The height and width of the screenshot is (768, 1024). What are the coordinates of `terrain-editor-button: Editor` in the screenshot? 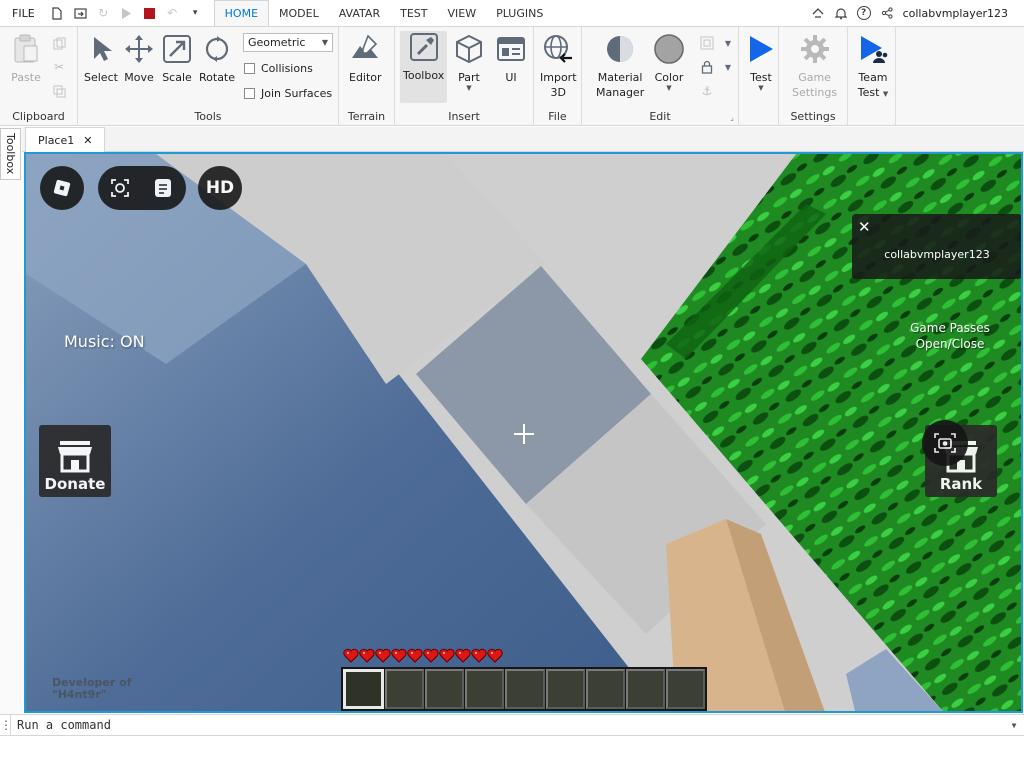 It's located at (365, 59).